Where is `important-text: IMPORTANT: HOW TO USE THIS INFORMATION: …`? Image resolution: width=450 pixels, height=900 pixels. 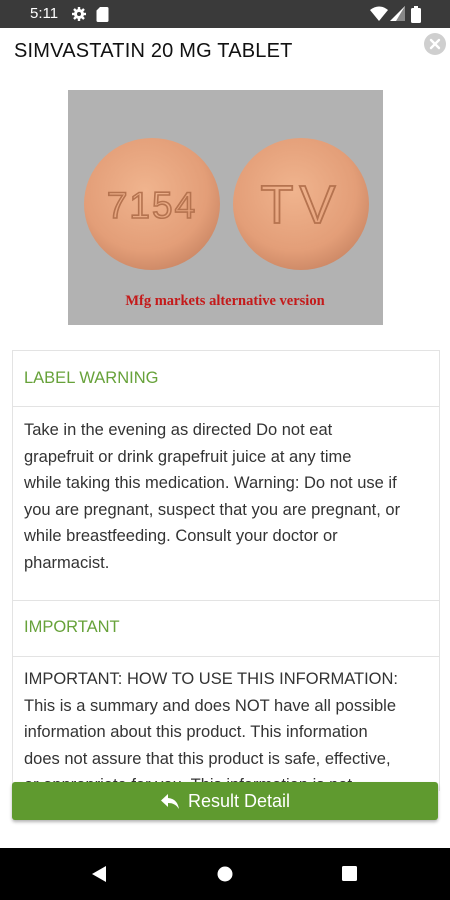 important-text: IMPORTANT: HOW TO USE THIS INFORMATION: … is located at coordinates (227, 728).